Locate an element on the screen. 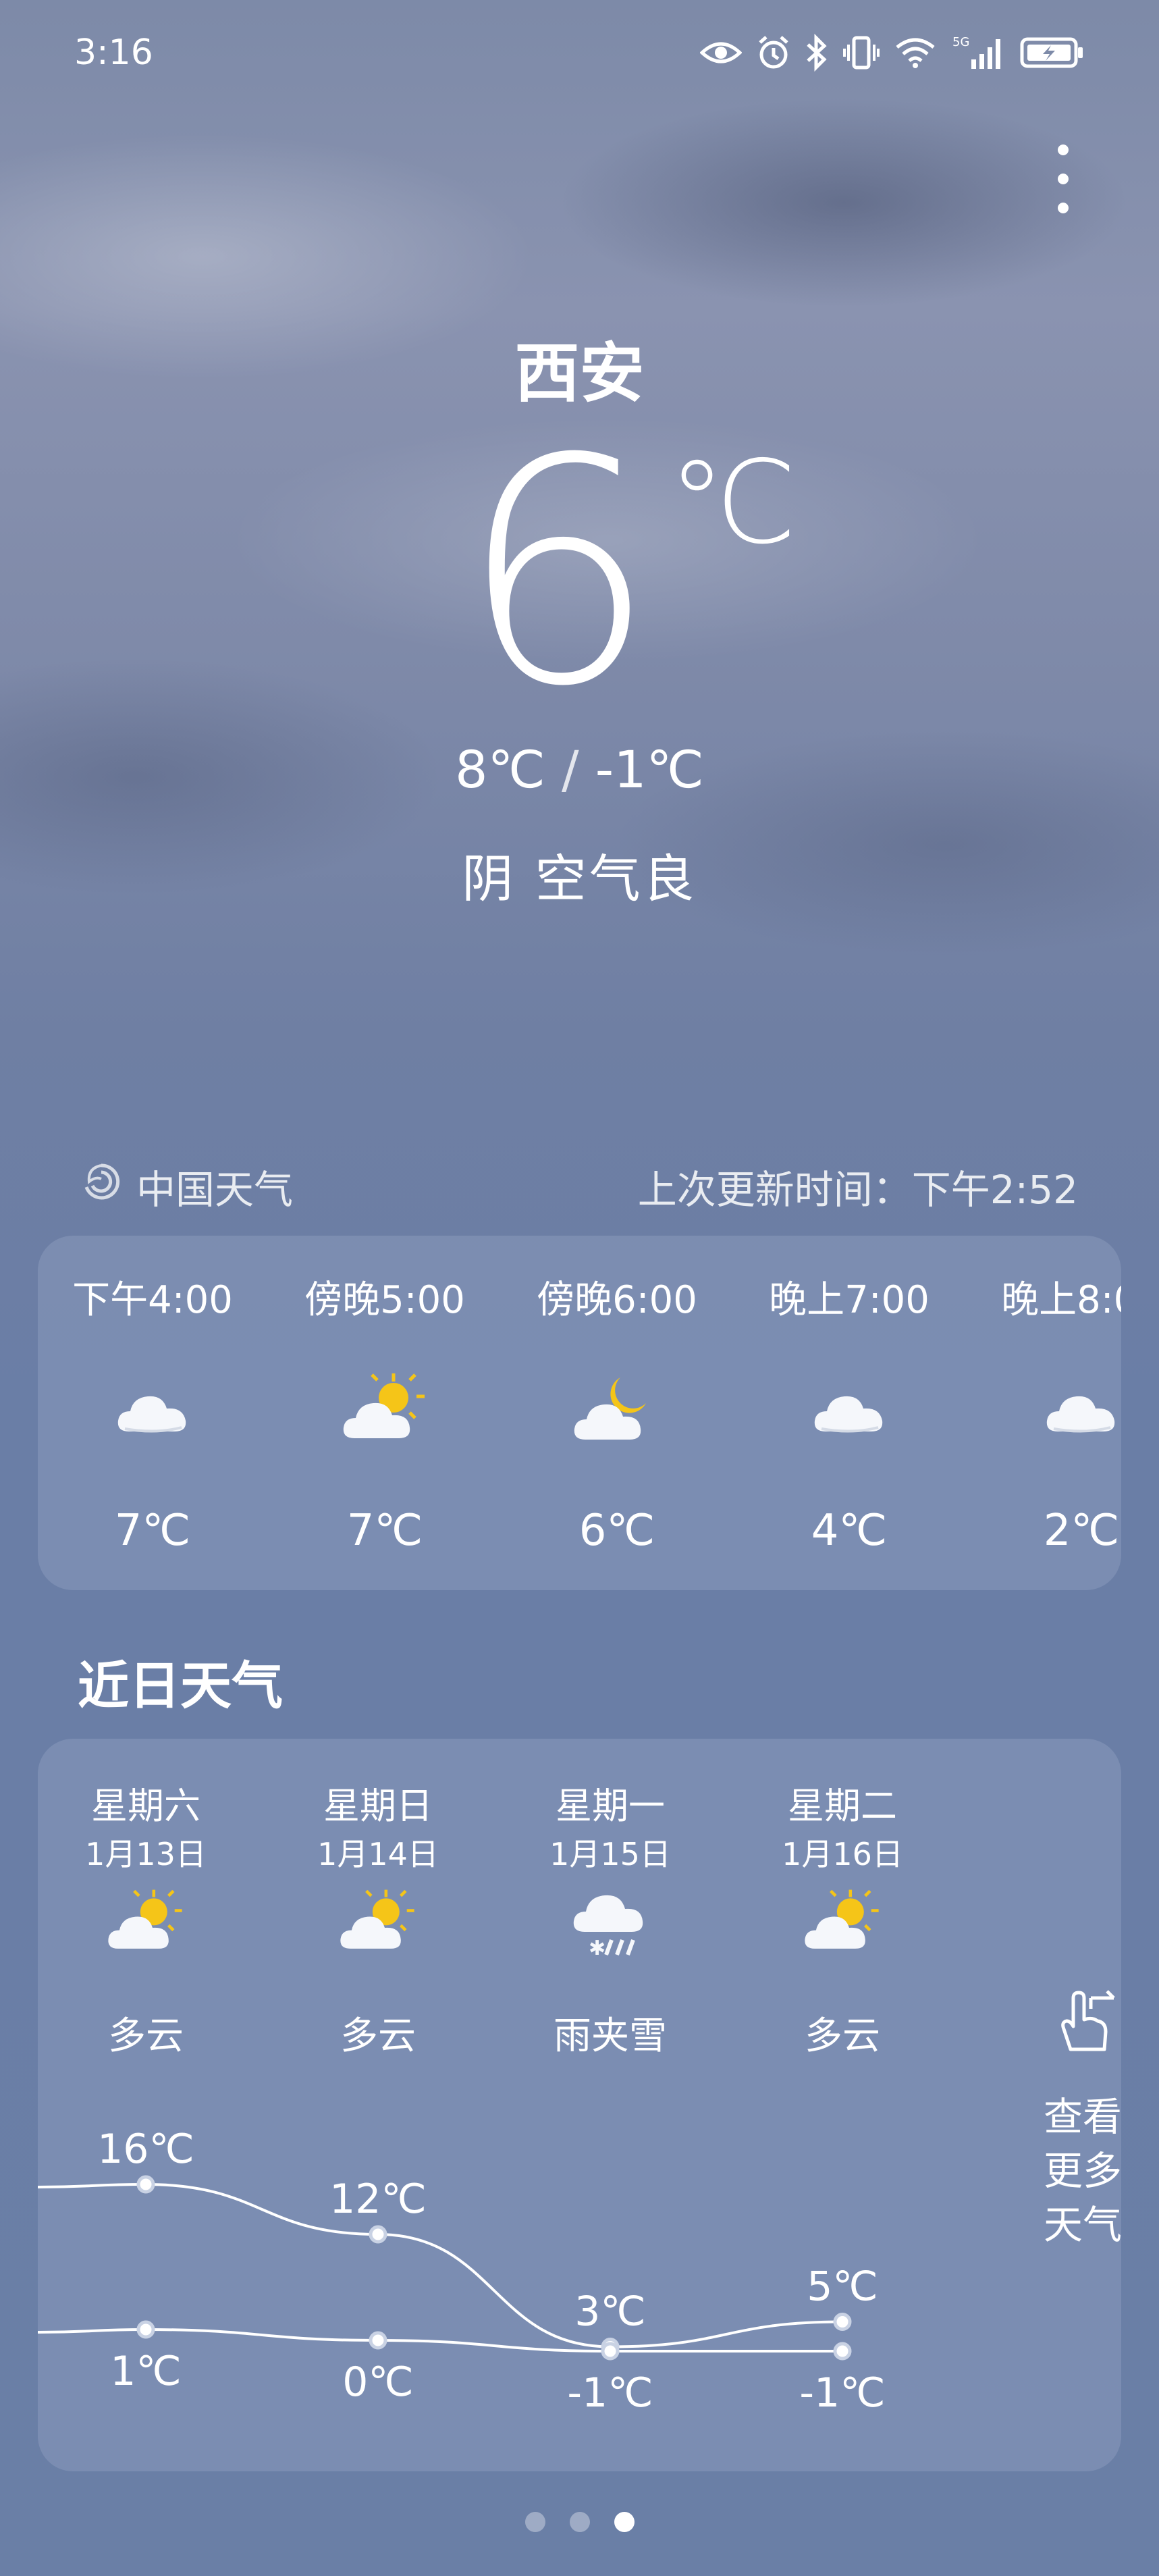 The height and width of the screenshot is (2576, 1159). hour-time: 晚上7:00 is located at coordinates (849, 1300).